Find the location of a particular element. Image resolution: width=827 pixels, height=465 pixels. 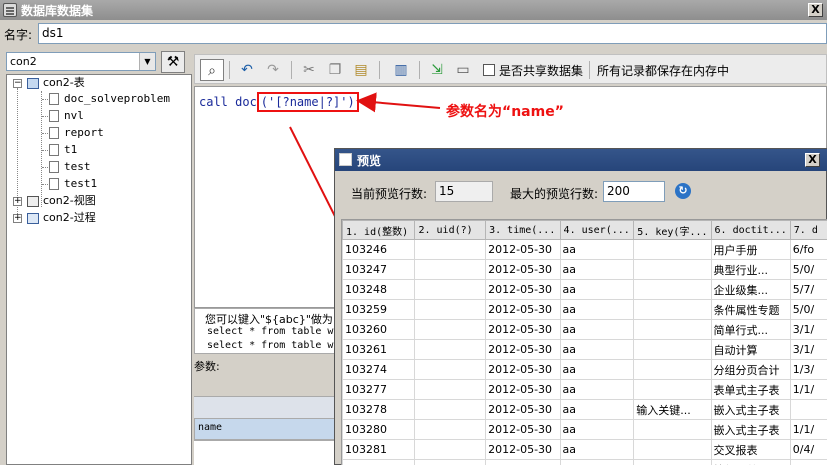

preview-close-button: X is located at coordinates (812, 160).